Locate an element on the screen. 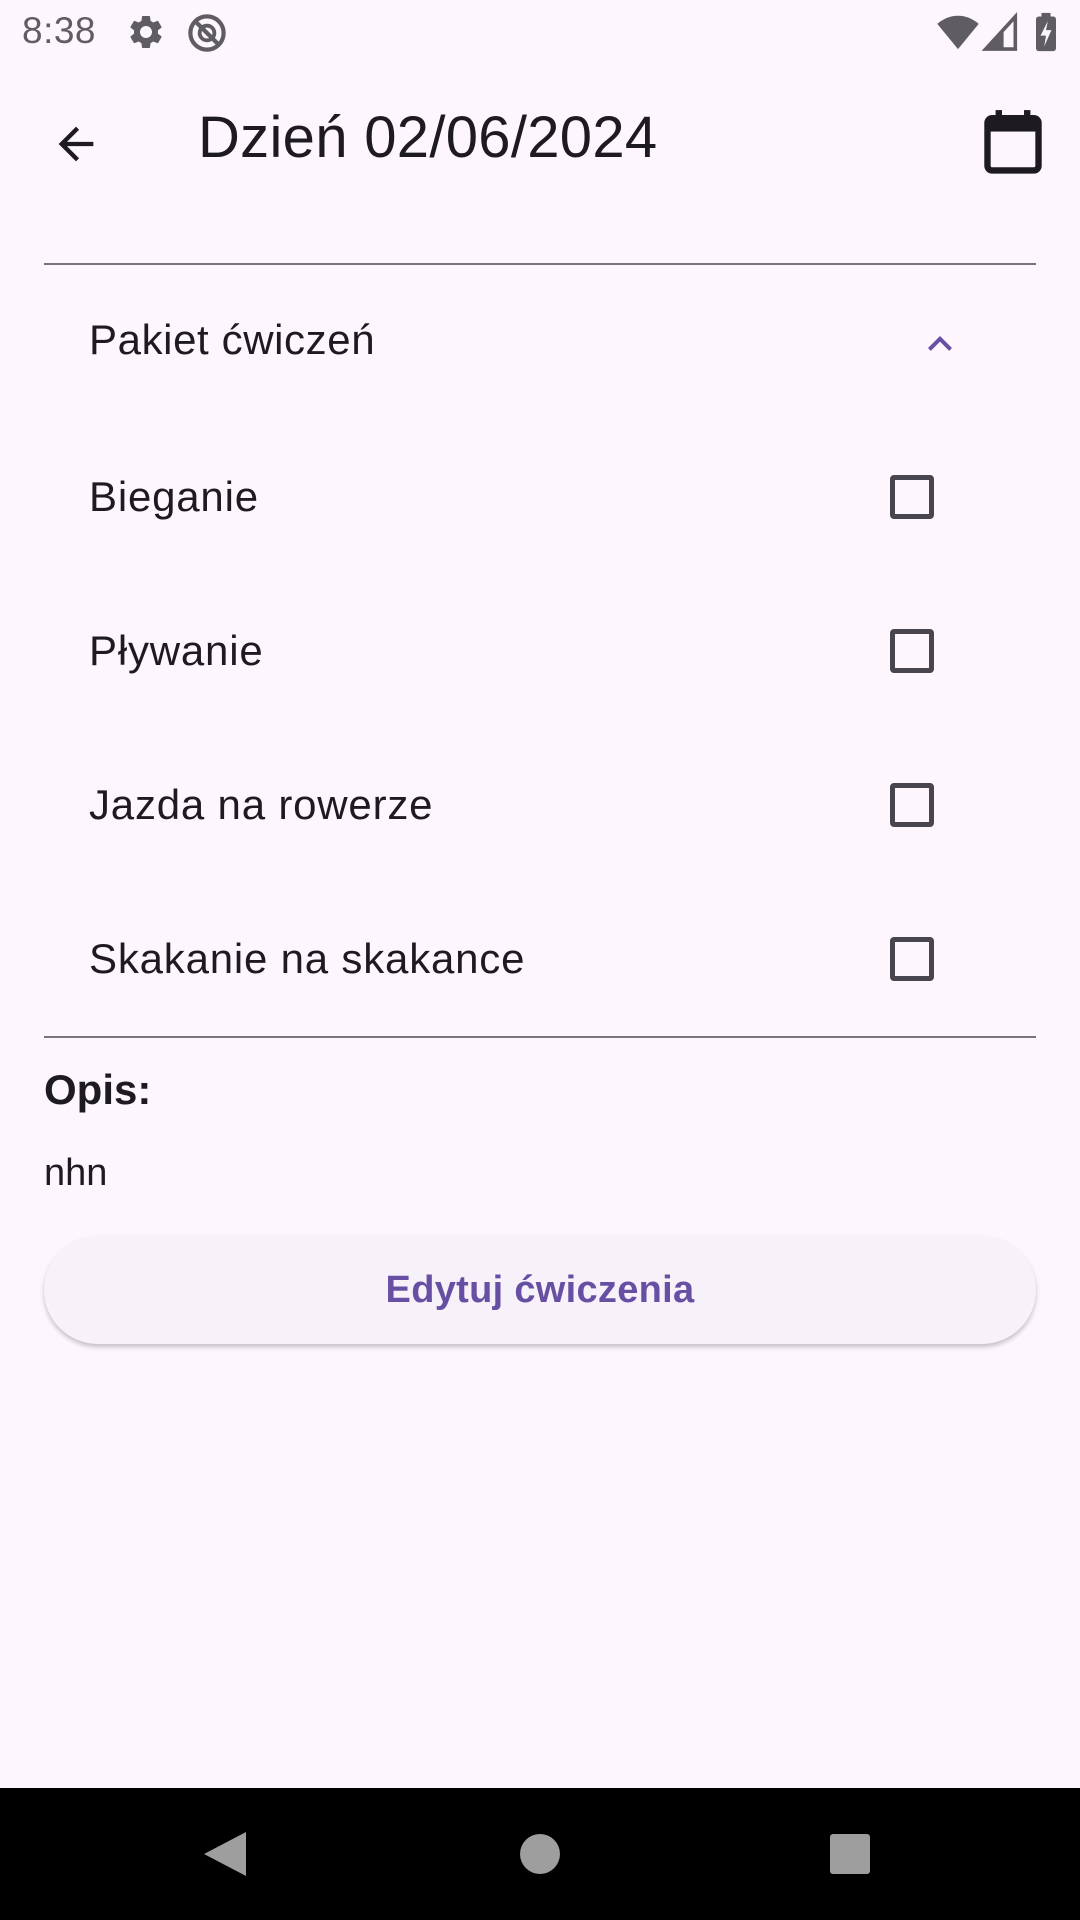 The image size is (1080, 1920). calendar-icon is located at coordinates (1013, 144).